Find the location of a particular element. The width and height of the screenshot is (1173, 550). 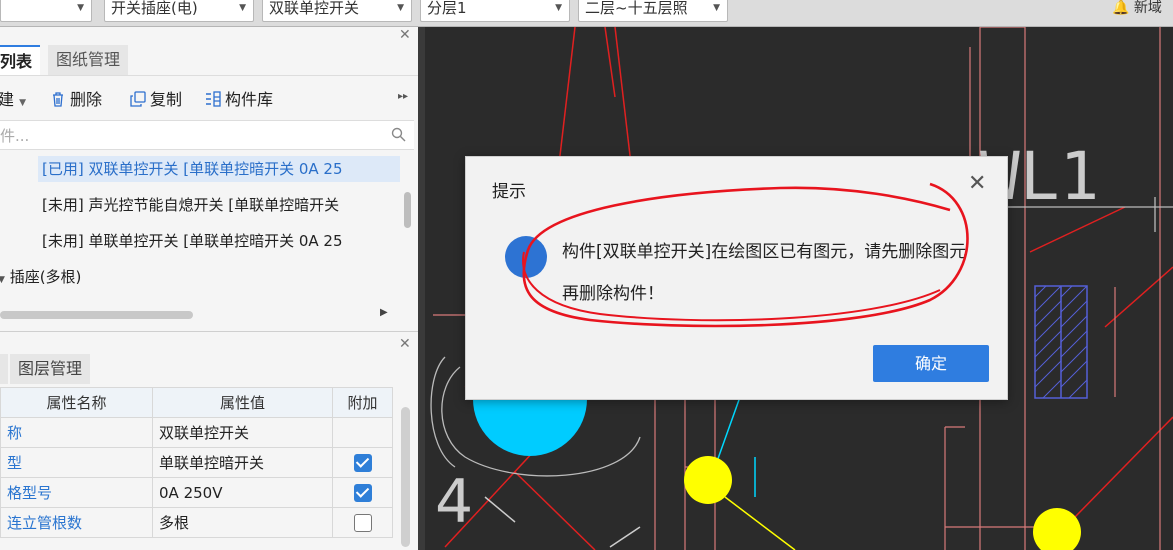

tree-item: [已用] 双联单控开关 [单联单控暗开关 0A 25 is located at coordinates (219, 169).